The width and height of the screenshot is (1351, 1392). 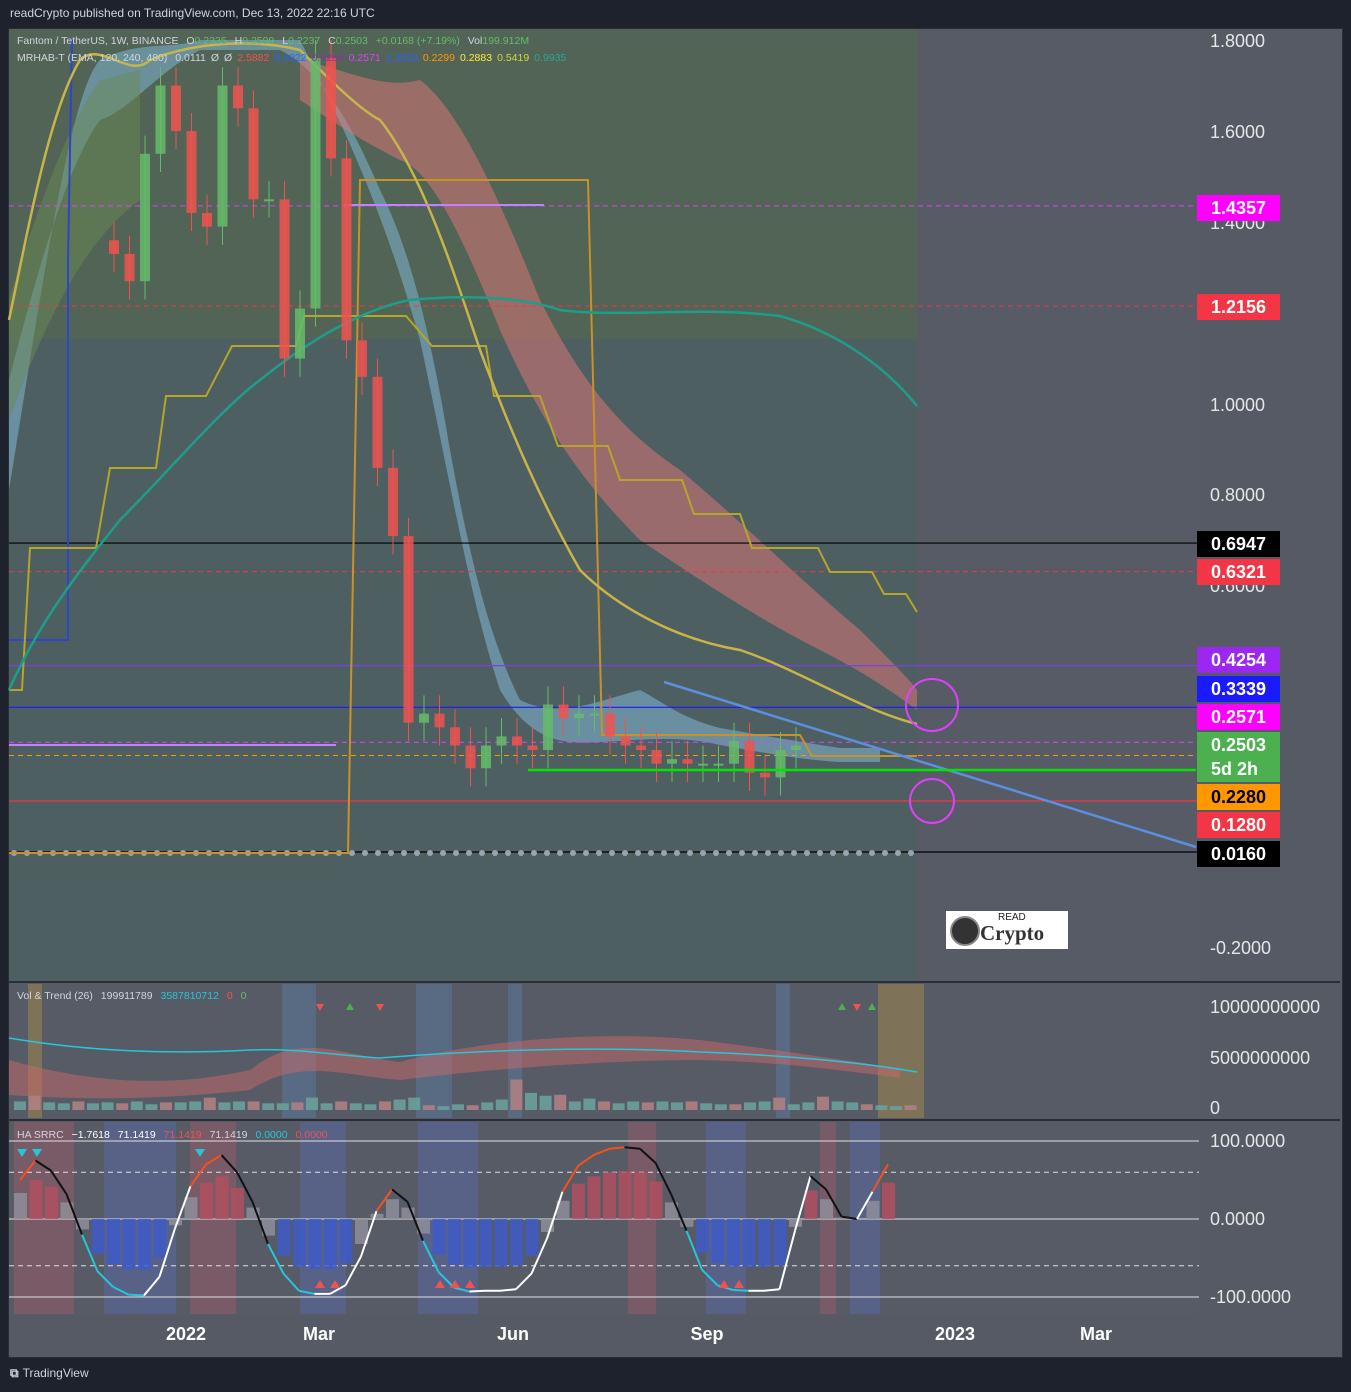 I want to click on price-tag-value: 0.1280, so click(x=1238, y=825).